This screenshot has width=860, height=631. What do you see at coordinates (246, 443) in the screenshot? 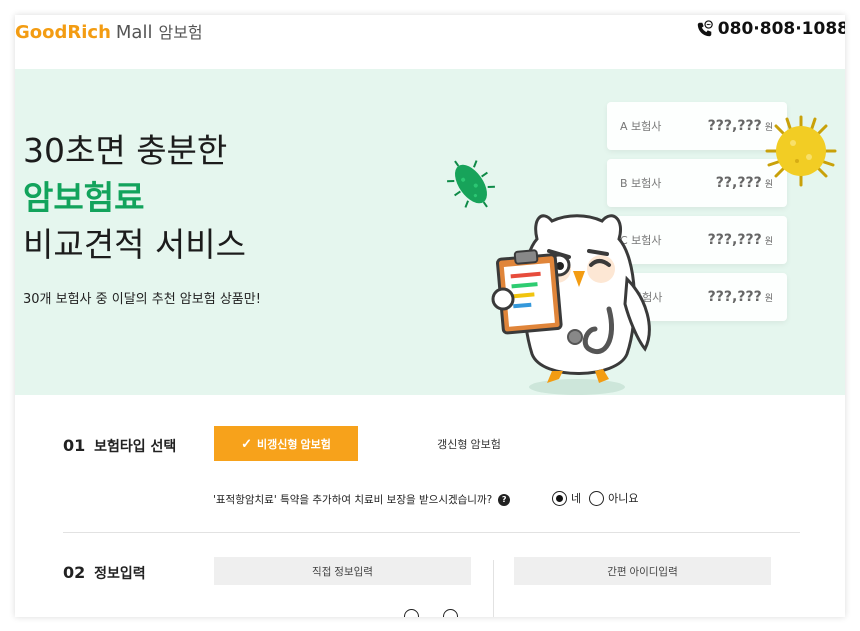
I see `check-icon: ✓` at bounding box center [246, 443].